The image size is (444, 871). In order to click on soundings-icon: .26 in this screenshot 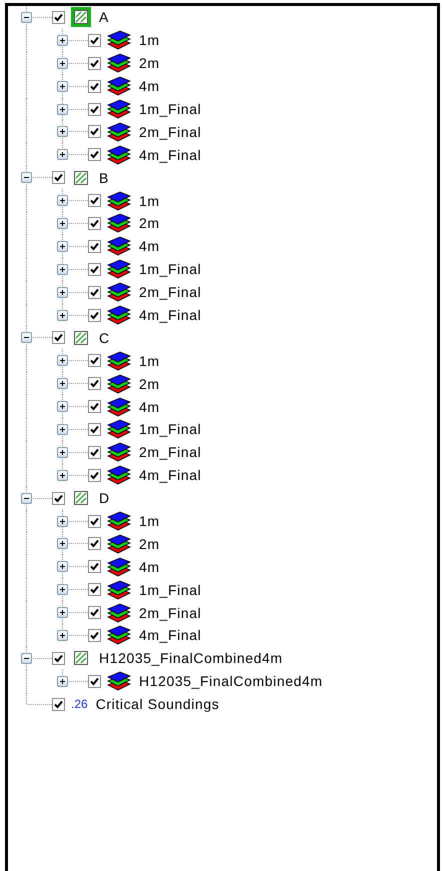, I will do `click(79, 704)`.